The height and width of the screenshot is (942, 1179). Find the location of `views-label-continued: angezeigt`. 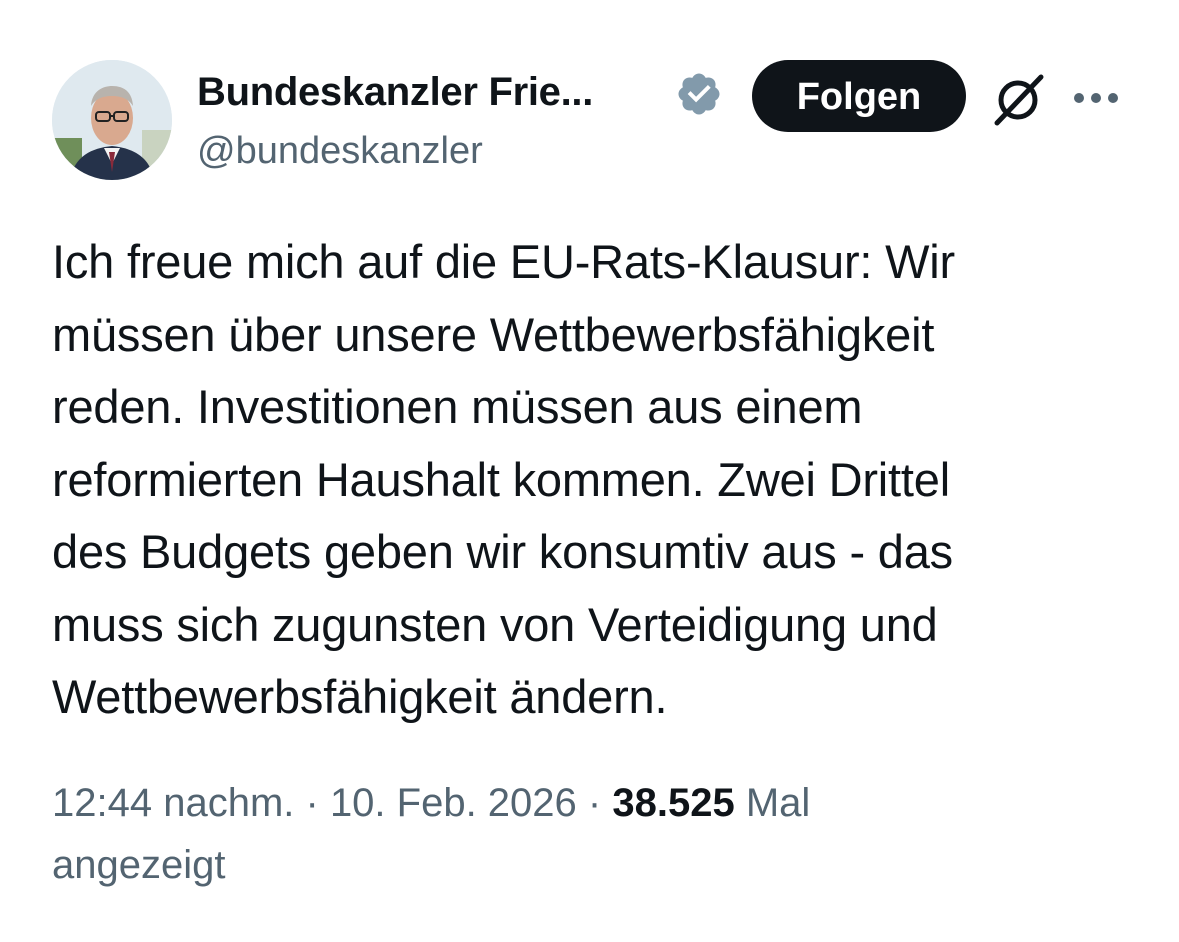

views-label-continued: angezeigt is located at coordinates (139, 865).